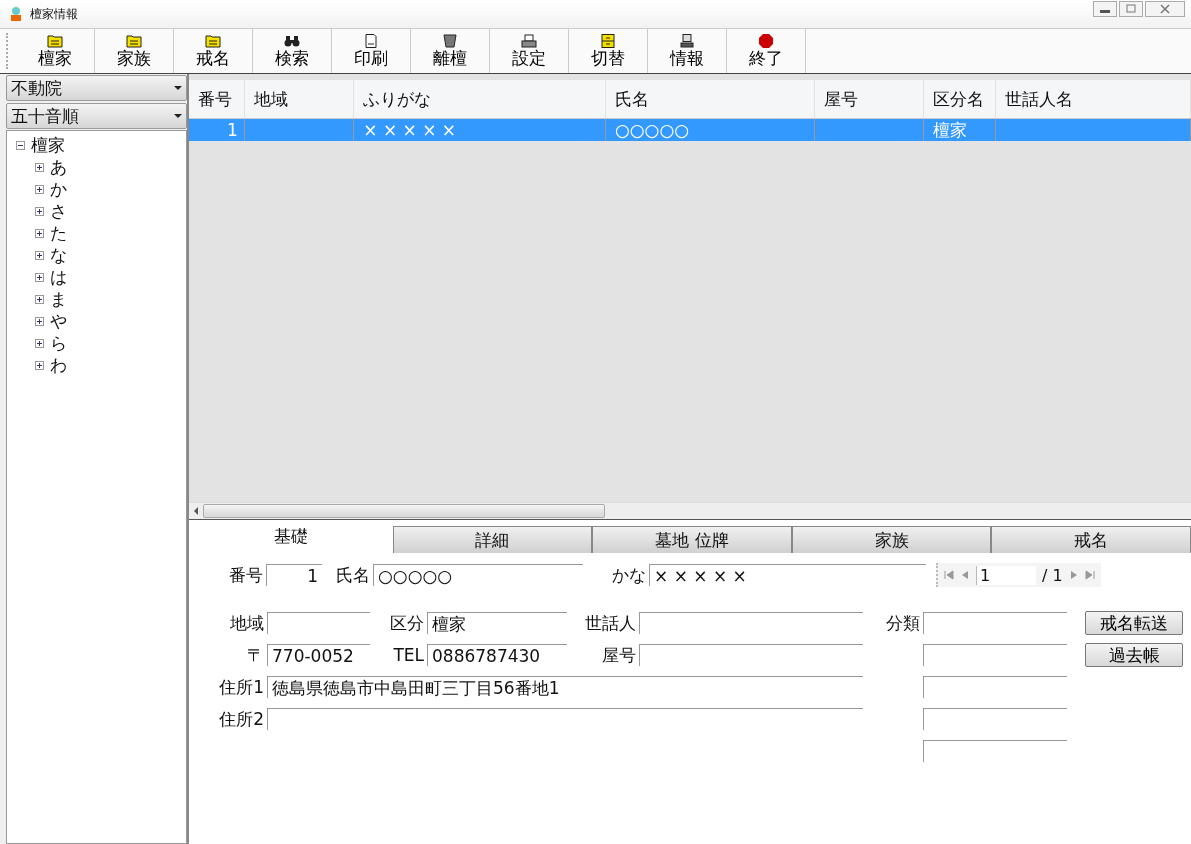  Describe the element at coordinates (766, 51) in the screenshot. I see `toolbar-button: 終了` at that location.